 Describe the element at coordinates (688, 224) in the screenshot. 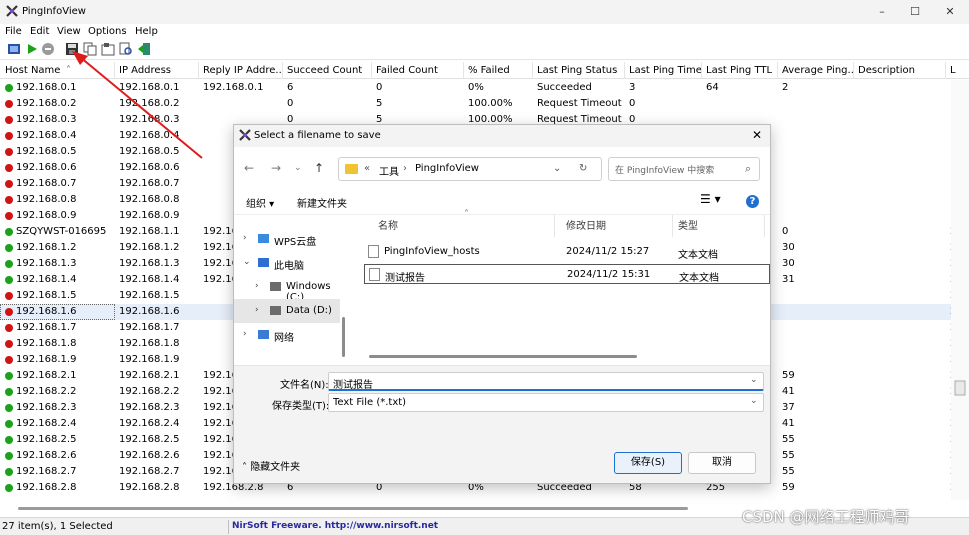

I see `file-col-type: 类型` at that location.